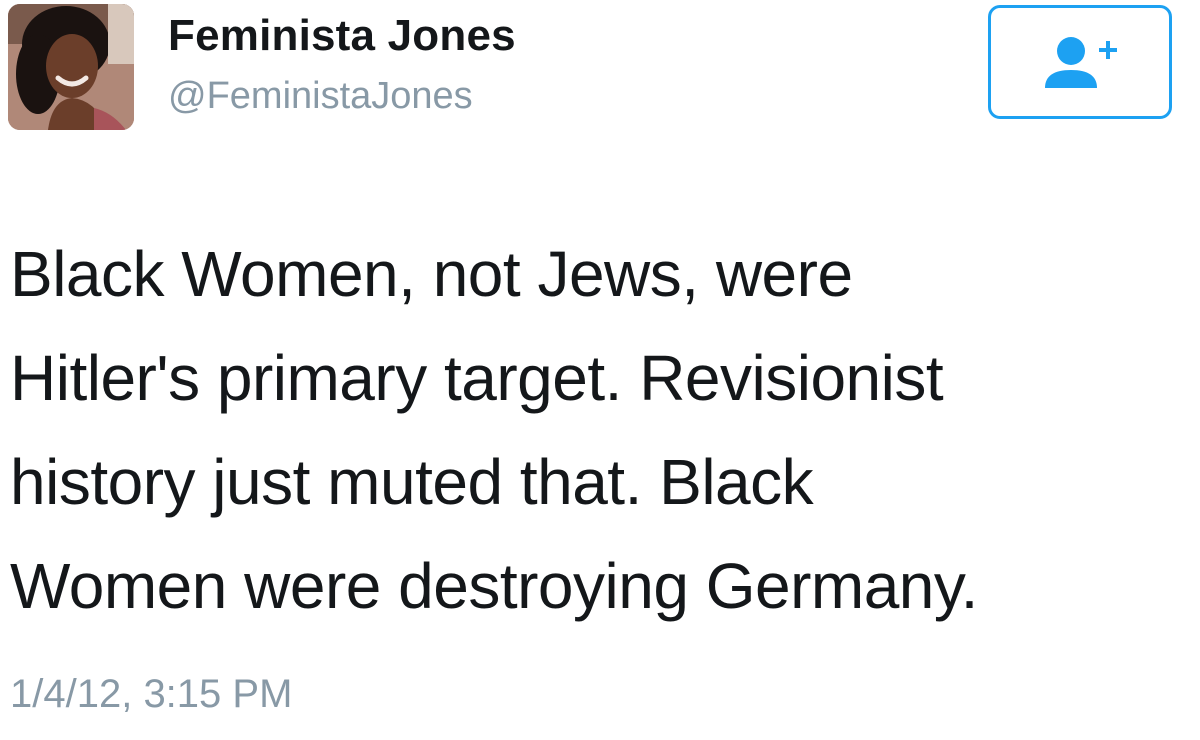 The height and width of the screenshot is (740, 1200). What do you see at coordinates (151, 694) in the screenshot?
I see `tweet-timestamp: 1/4/12, 3:15 PM` at bounding box center [151, 694].